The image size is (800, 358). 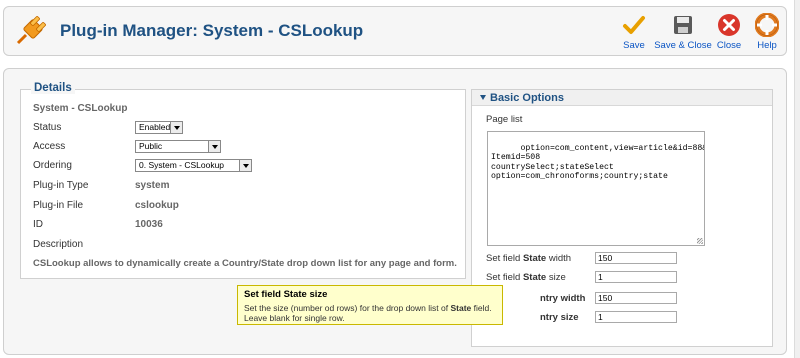 What do you see at coordinates (683, 25) in the screenshot?
I see `floppy-disk-icon` at bounding box center [683, 25].